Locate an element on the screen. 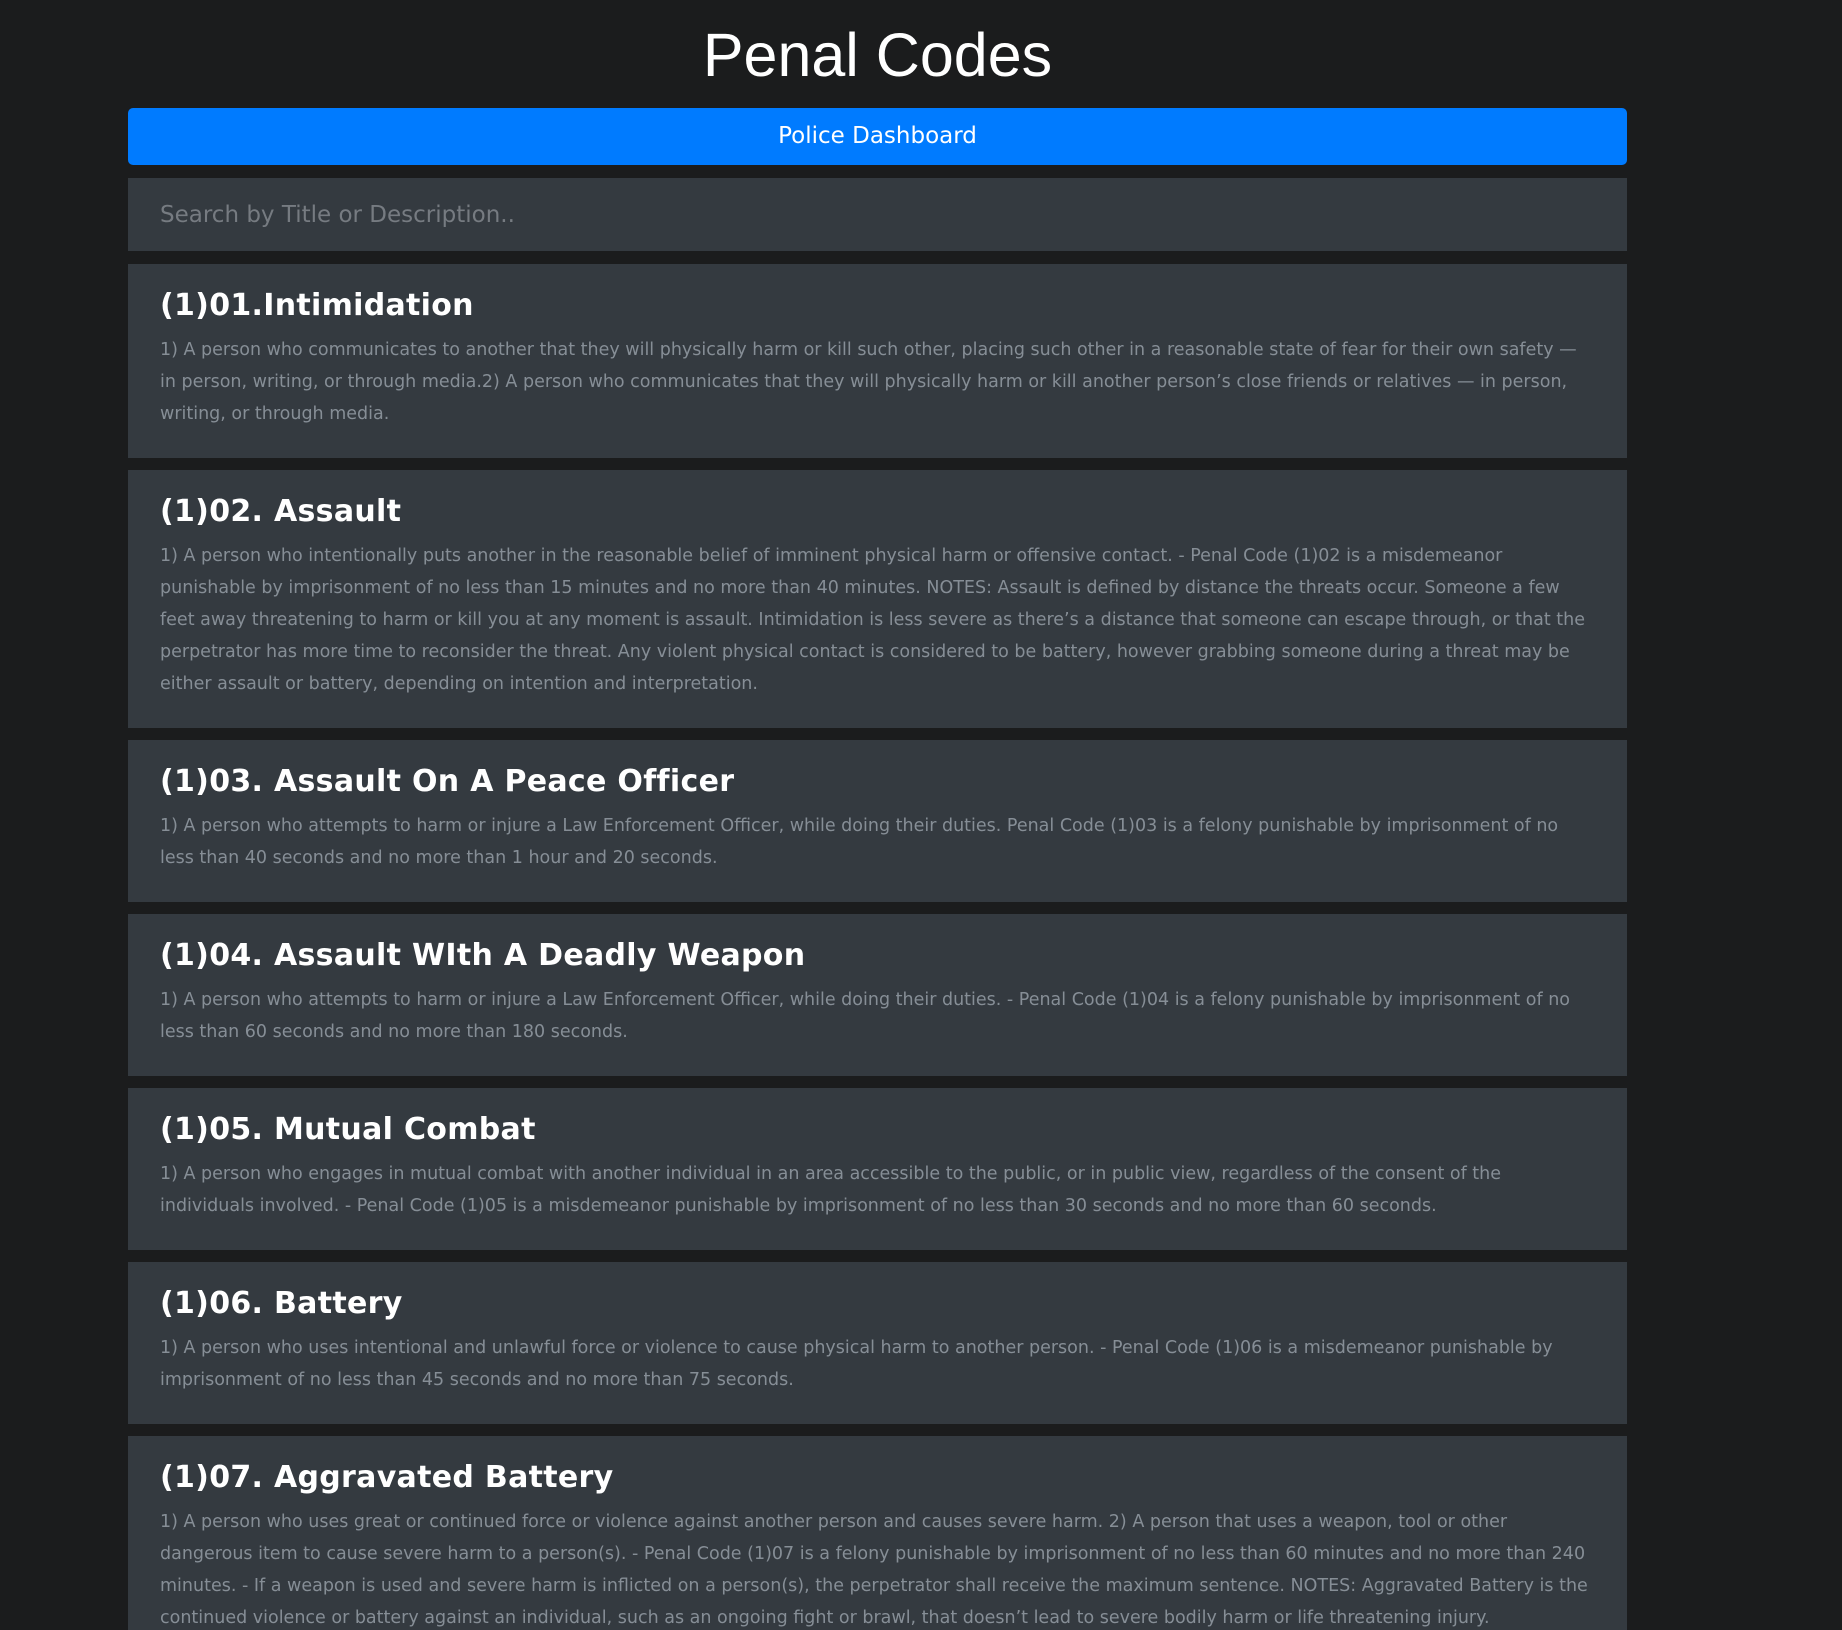  penal-code-title: (1)01.Intimidation is located at coordinates (317, 305).